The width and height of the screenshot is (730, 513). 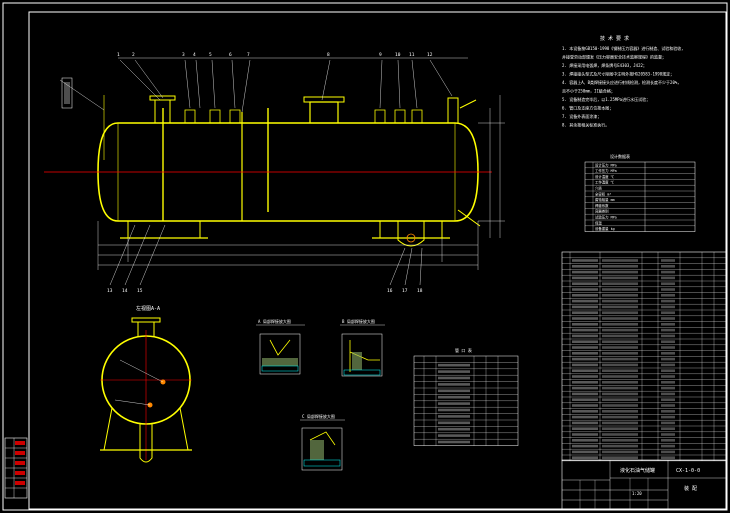 What do you see at coordinates (605, 176) in the screenshot?
I see `design-data-row: 设计温度 ℃` at bounding box center [605, 176].